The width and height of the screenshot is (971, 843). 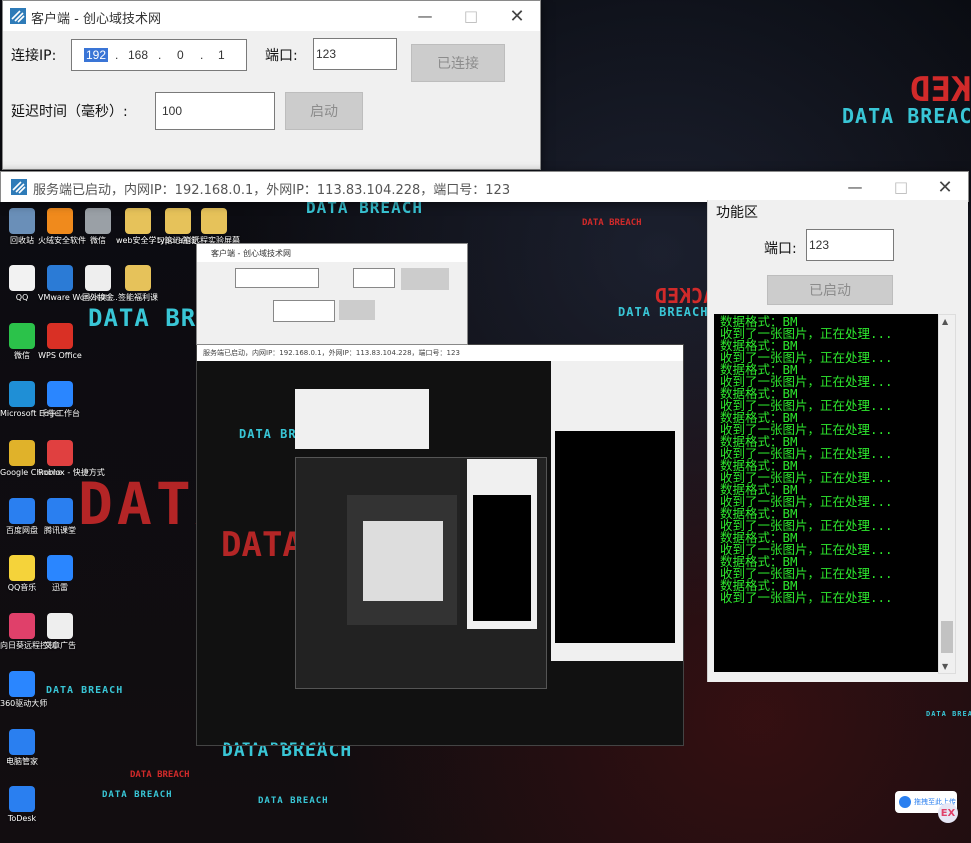 I want to click on connect-button: 已连接, so click(x=458, y=63).